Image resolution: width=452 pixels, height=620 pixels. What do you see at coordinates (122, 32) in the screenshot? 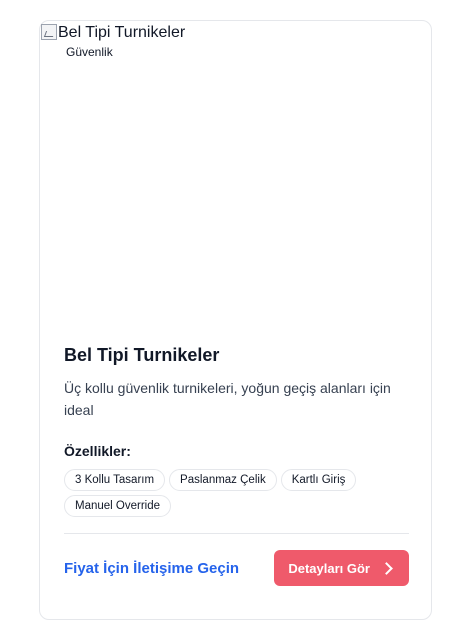
I see `image-alt-text: Bel Tipi Turnikeler` at bounding box center [122, 32].